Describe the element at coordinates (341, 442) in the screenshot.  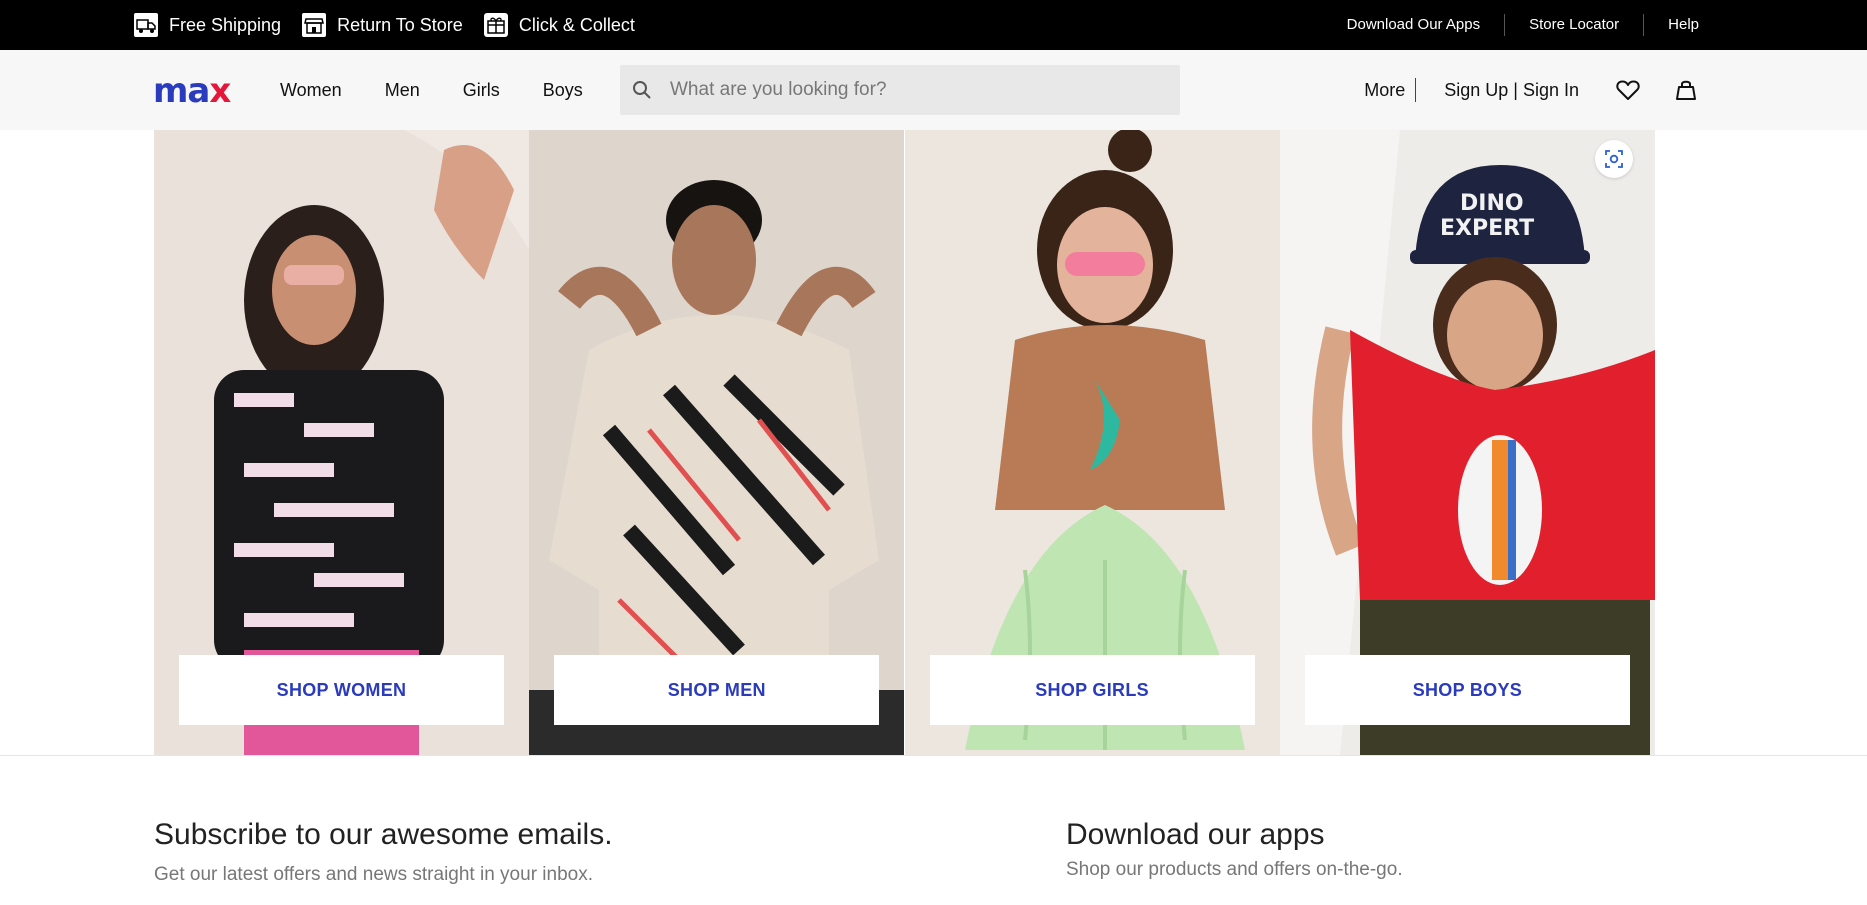
I see `tile-women: SHOP WOMEN` at that location.